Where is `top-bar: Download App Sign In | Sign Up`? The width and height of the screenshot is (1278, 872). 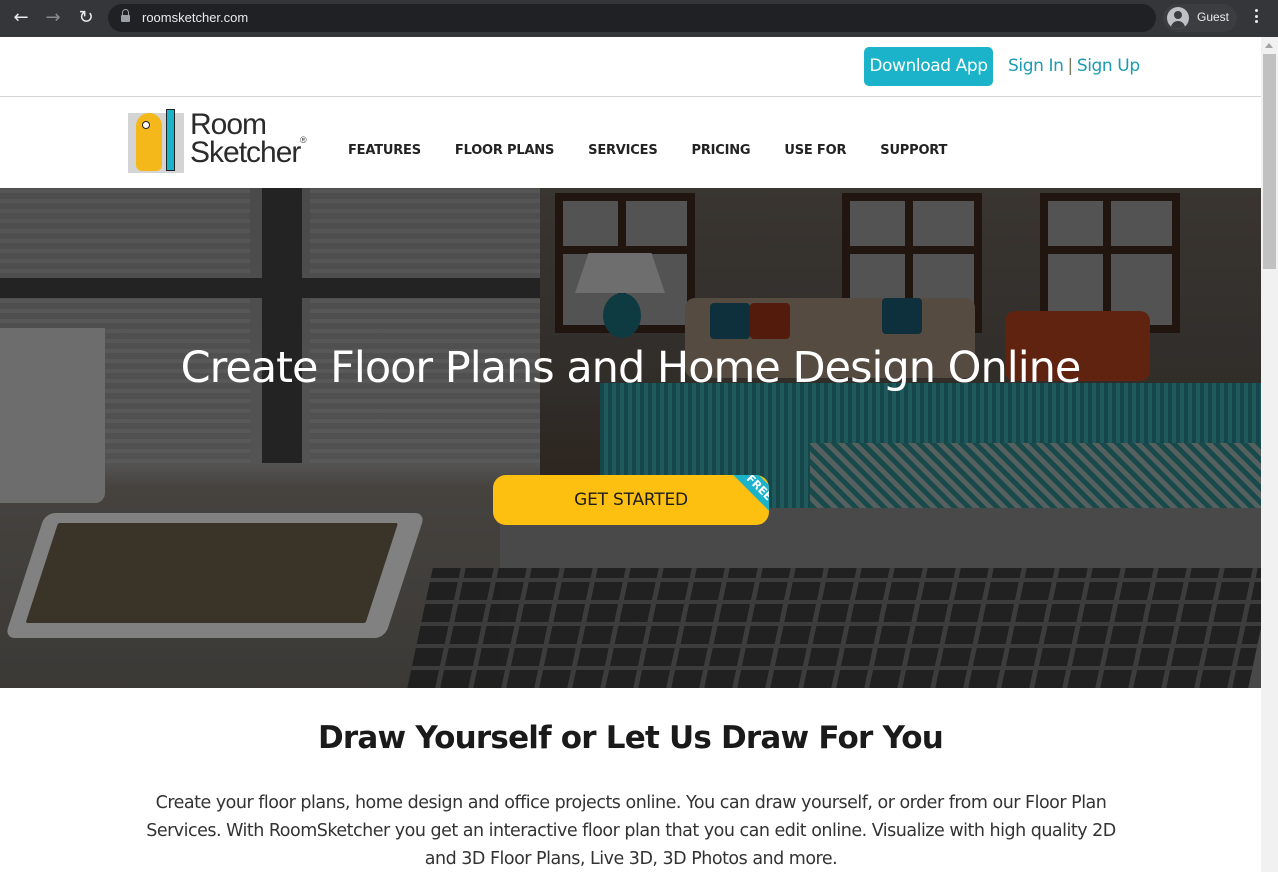
top-bar: Download App Sign In | Sign Up is located at coordinates (630, 67).